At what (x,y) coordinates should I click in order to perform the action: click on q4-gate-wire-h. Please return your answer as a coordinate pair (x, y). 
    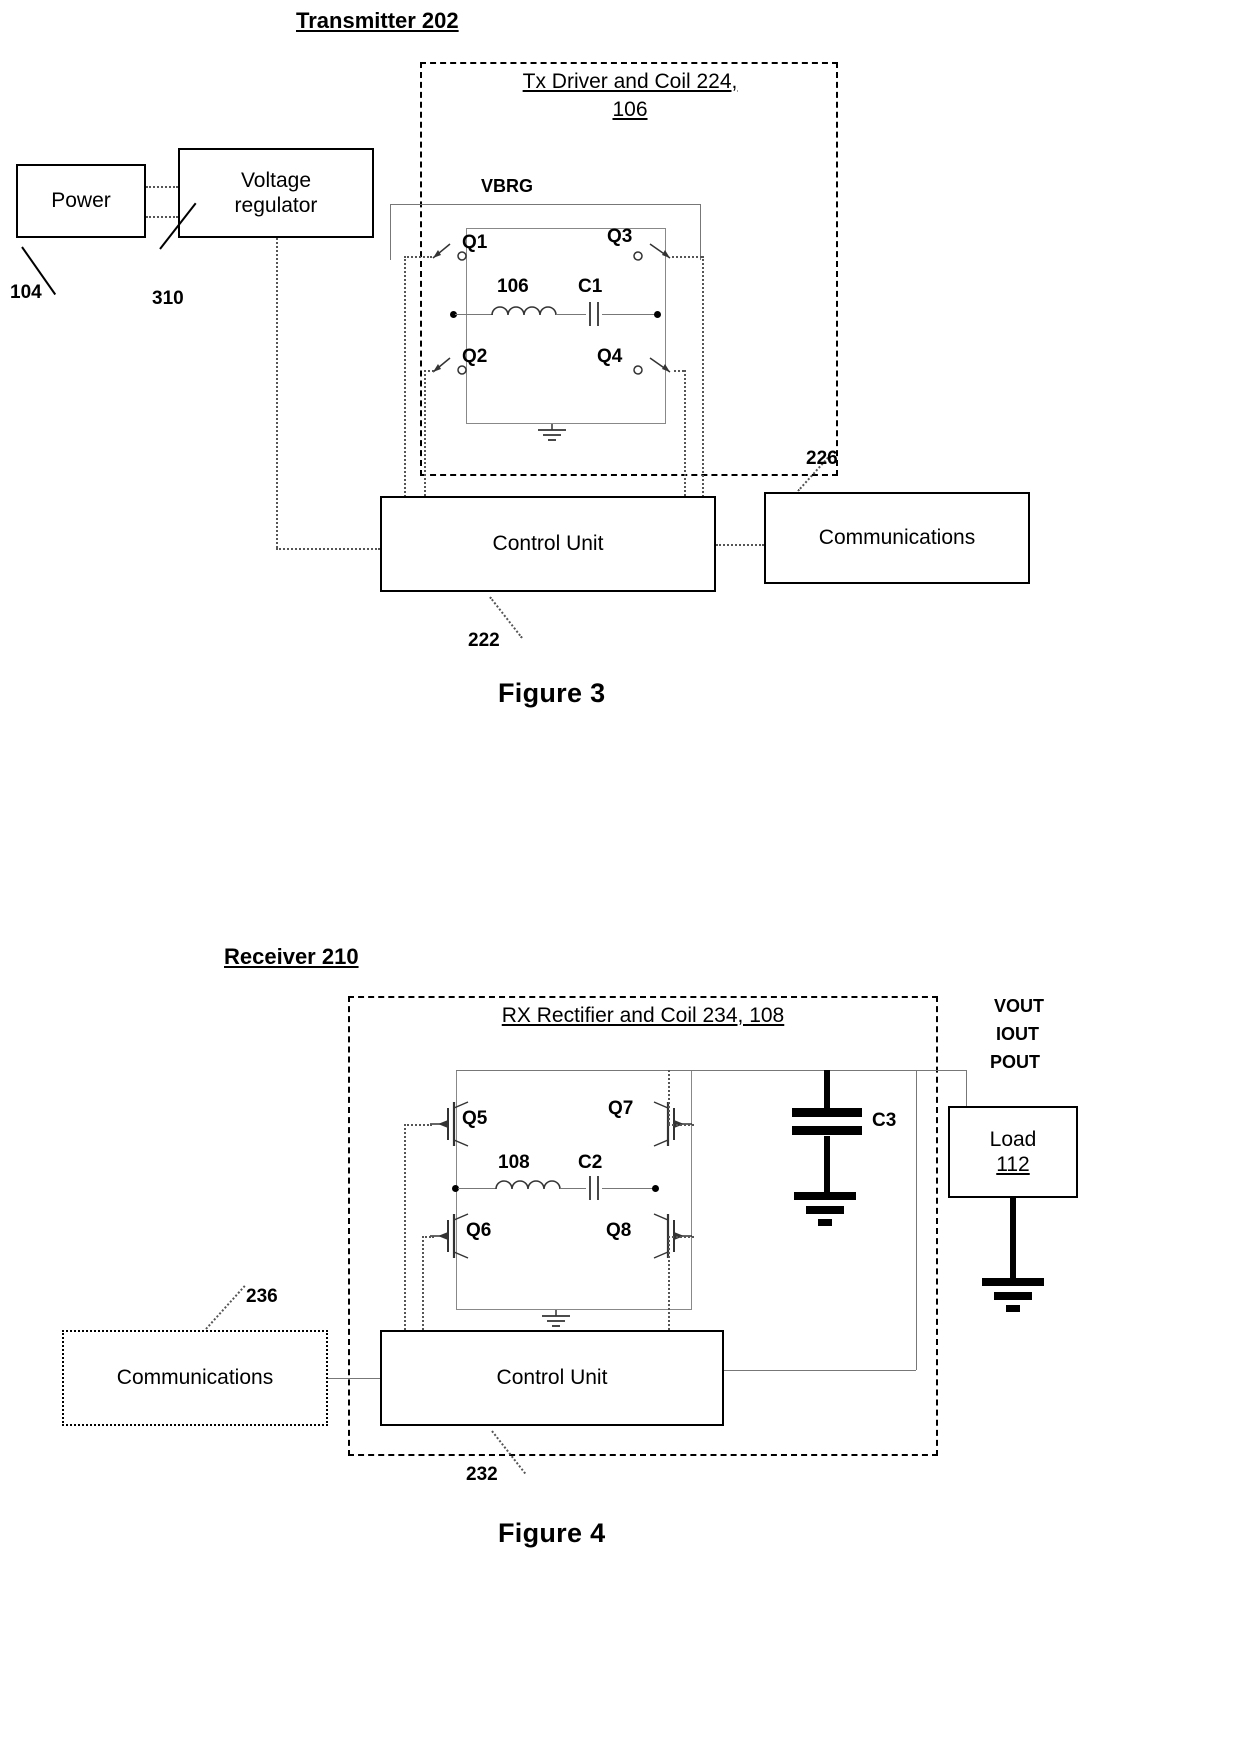
    Looking at the image, I should click on (679, 371).